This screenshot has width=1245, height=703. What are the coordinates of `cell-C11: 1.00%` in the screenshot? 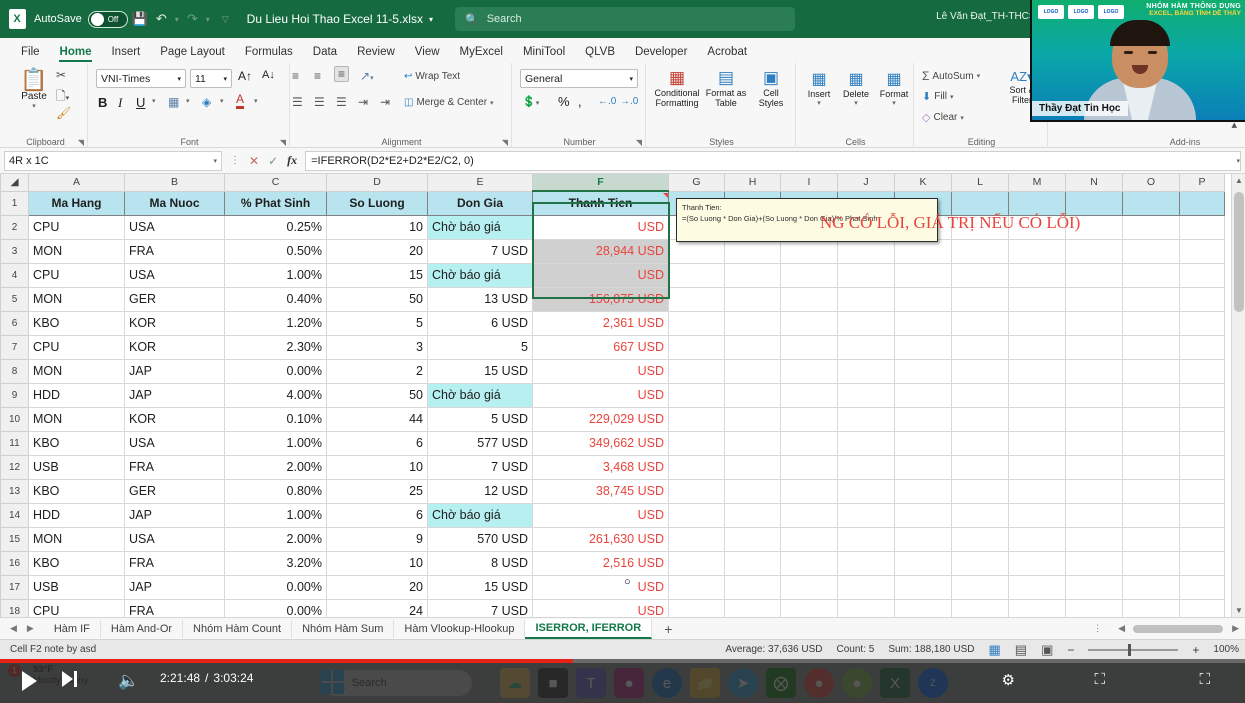 It's located at (275, 443).